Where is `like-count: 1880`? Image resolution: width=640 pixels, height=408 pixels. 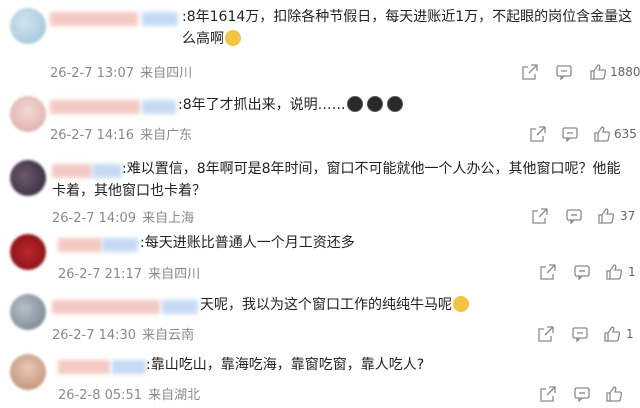 like-count: 1880 is located at coordinates (625, 72).